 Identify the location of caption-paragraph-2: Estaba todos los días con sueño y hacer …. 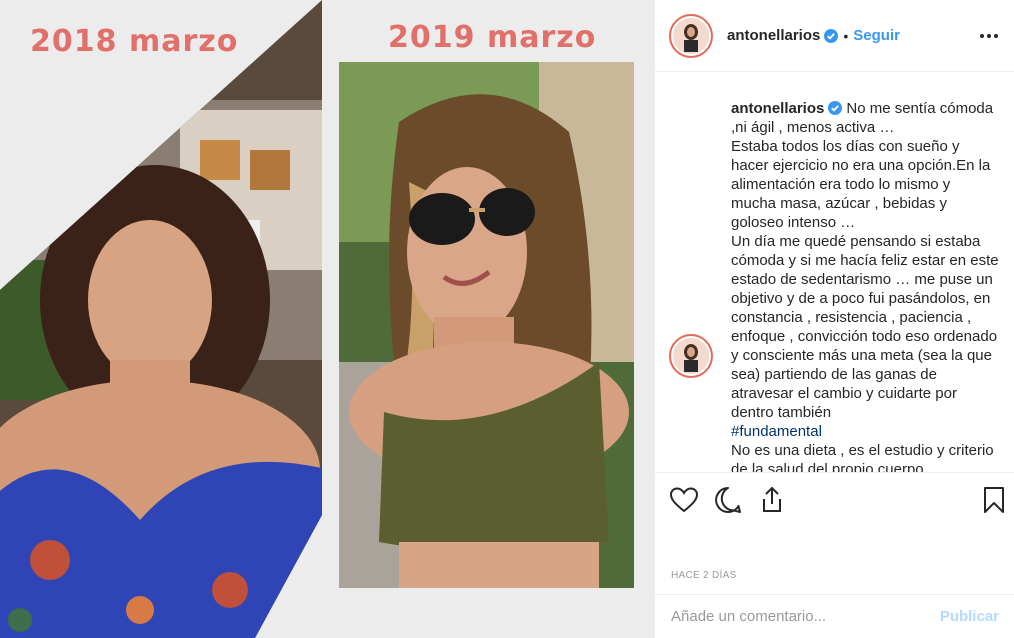
(863, 184).